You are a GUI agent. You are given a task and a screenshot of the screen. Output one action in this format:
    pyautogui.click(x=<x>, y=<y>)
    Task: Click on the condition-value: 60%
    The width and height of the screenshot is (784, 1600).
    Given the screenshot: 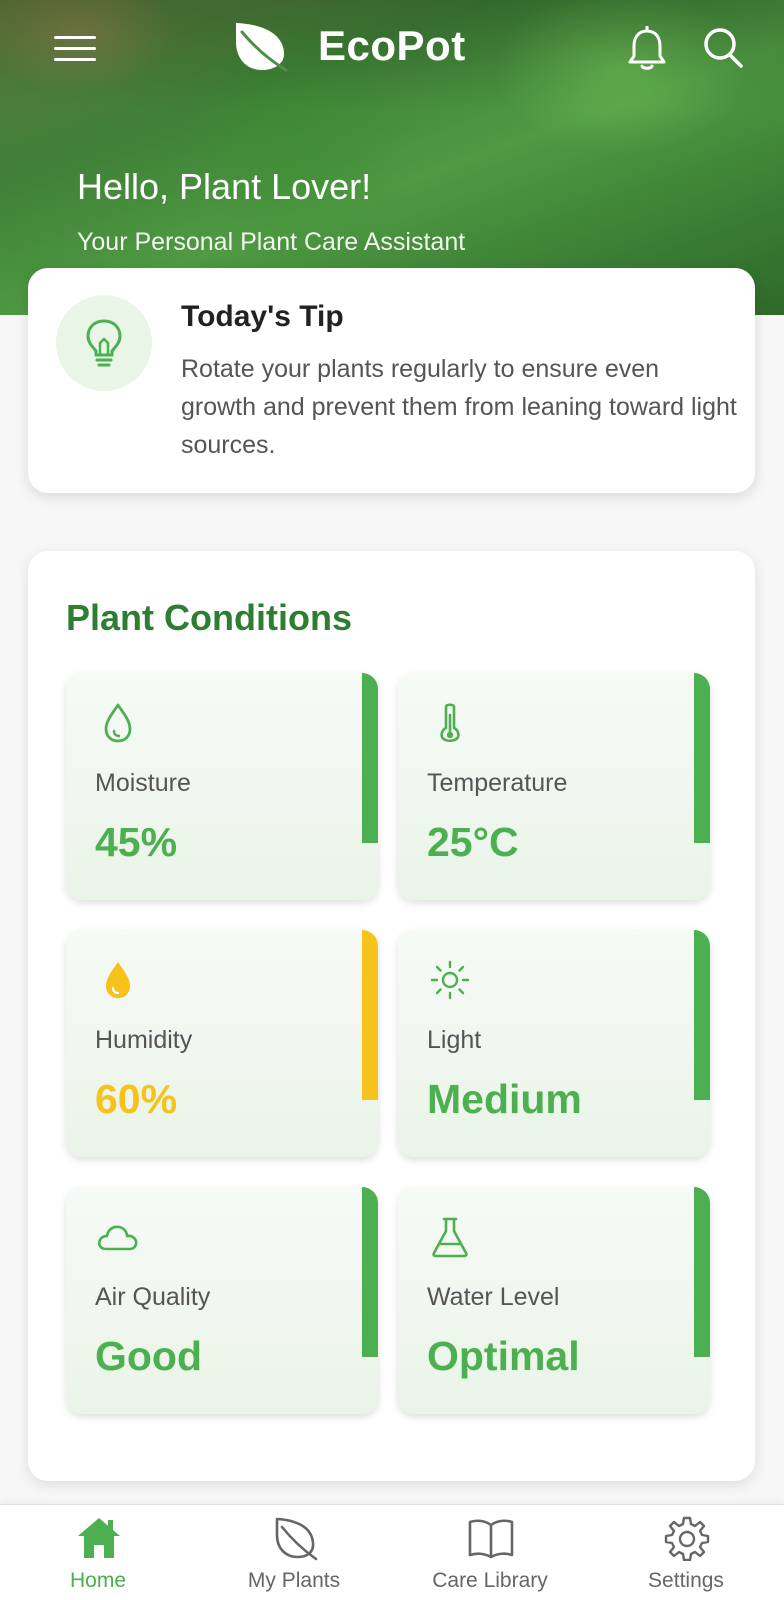 What is the action you would take?
    pyautogui.click(x=136, y=1099)
    